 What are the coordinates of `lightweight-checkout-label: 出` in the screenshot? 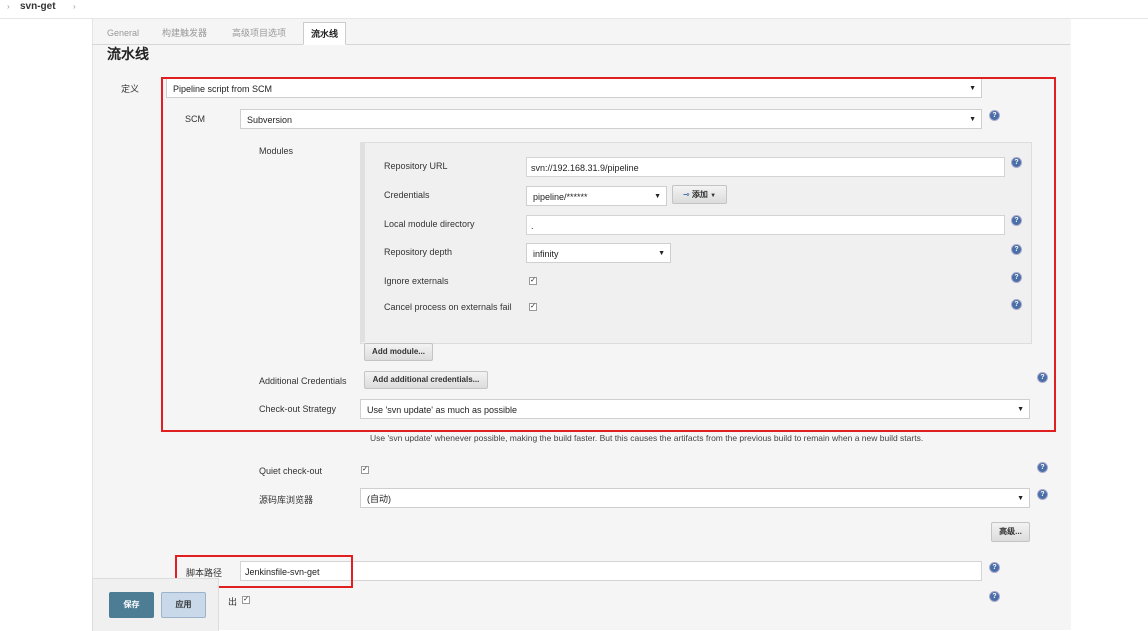 It's located at (233, 602).